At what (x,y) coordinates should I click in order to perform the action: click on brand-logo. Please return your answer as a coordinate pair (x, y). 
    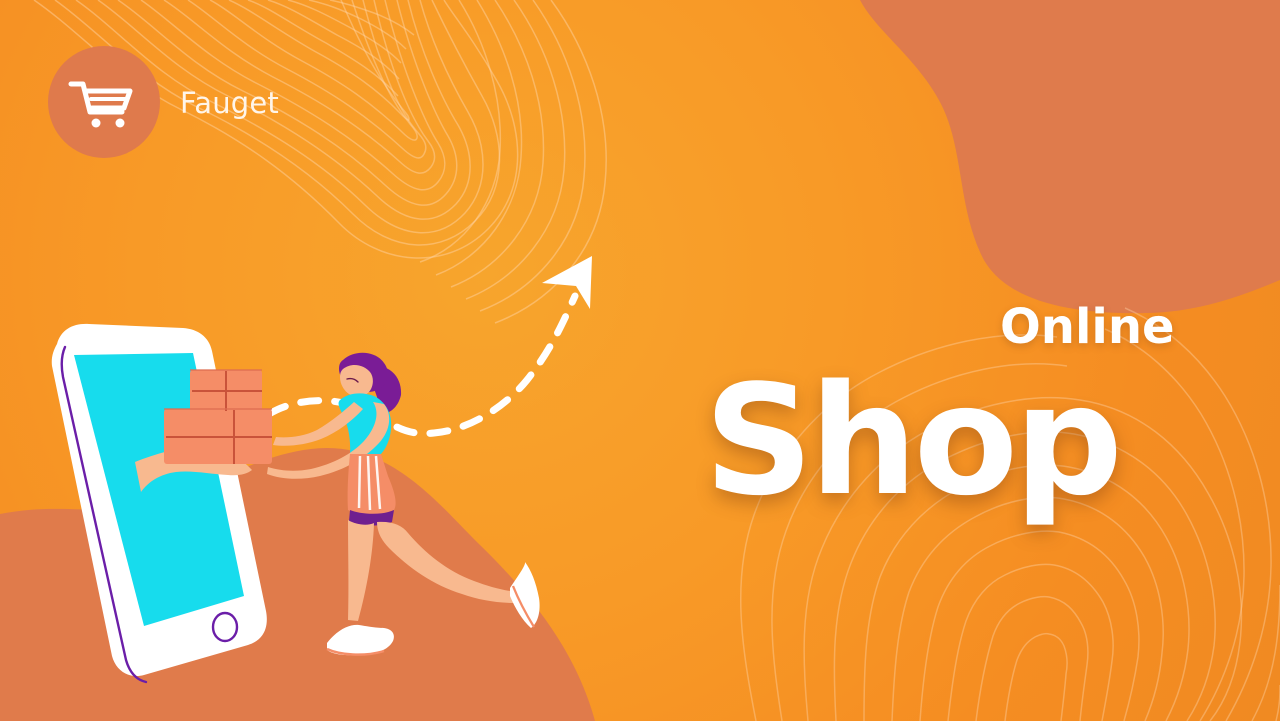
    Looking at the image, I should click on (104, 102).